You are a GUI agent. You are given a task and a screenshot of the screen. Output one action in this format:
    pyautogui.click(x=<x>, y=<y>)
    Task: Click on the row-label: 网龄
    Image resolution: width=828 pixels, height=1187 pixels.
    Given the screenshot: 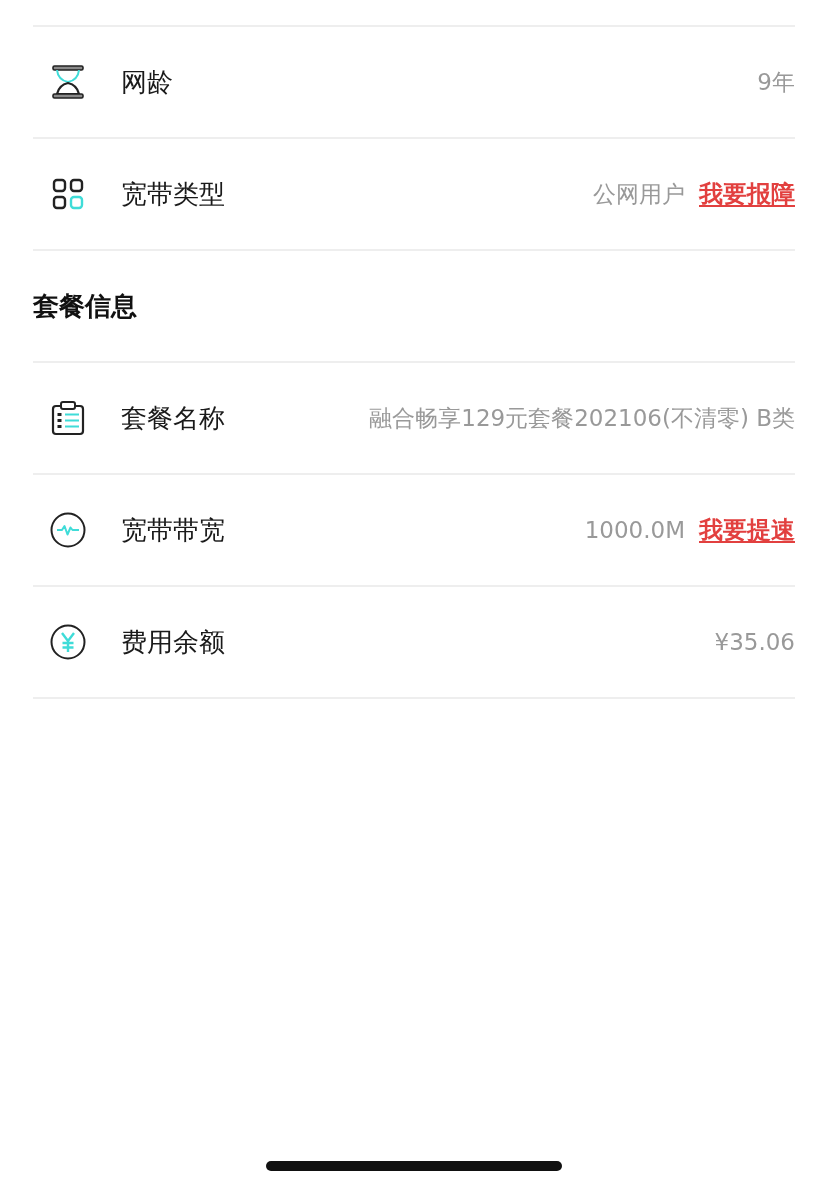 What is the action you would take?
    pyautogui.click(x=147, y=82)
    